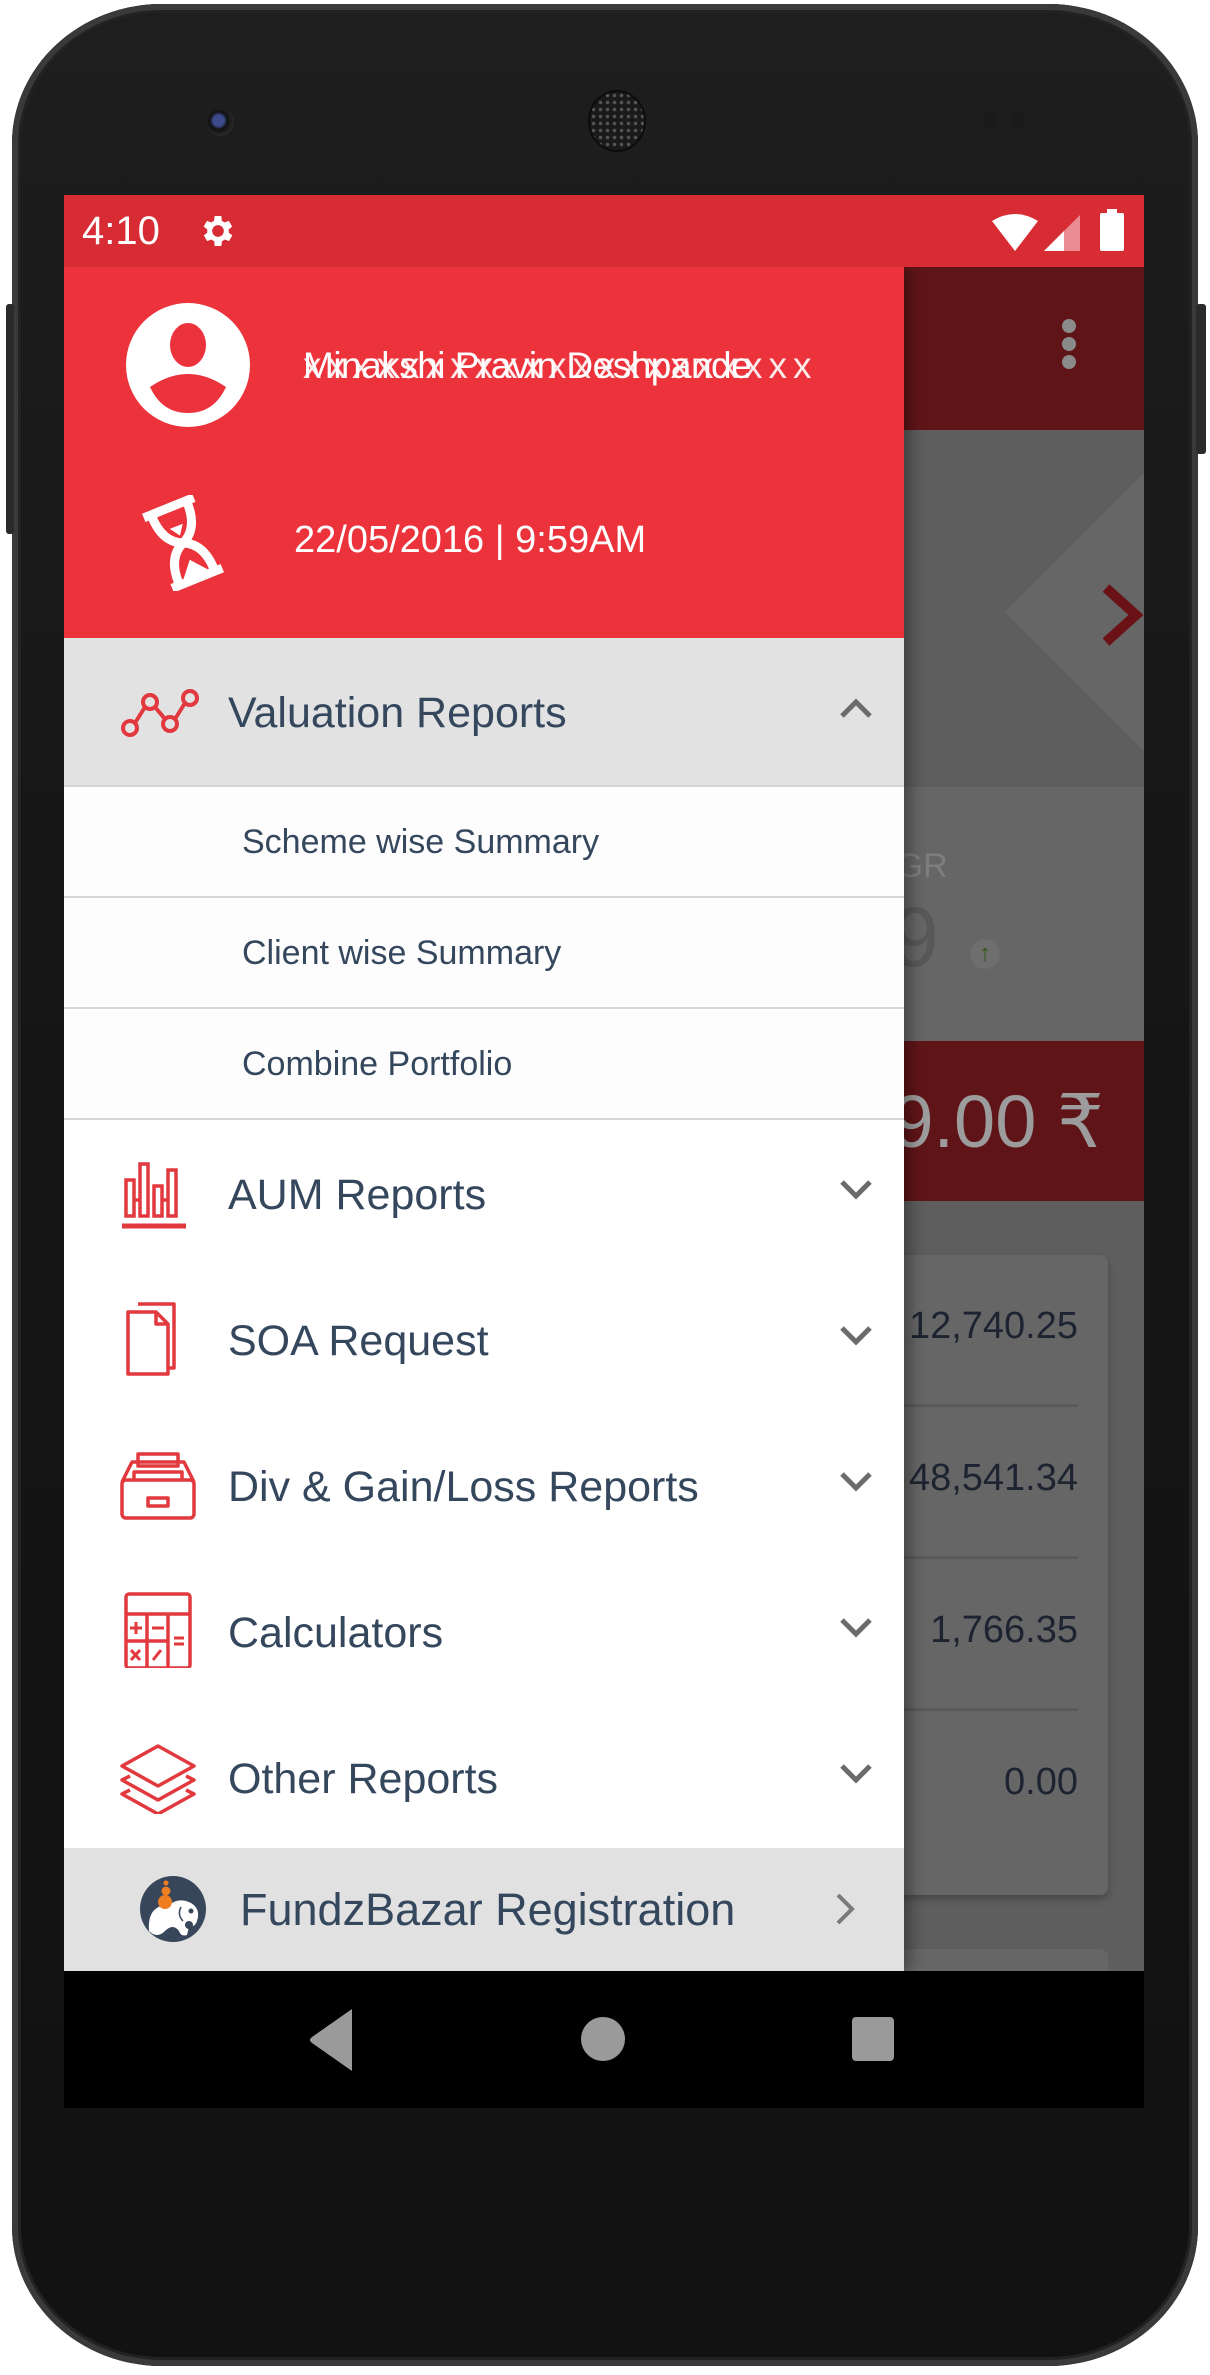 The height and width of the screenshot is (2375, 1210). I want to click on status-bar: 4:10, so click(604, 231).